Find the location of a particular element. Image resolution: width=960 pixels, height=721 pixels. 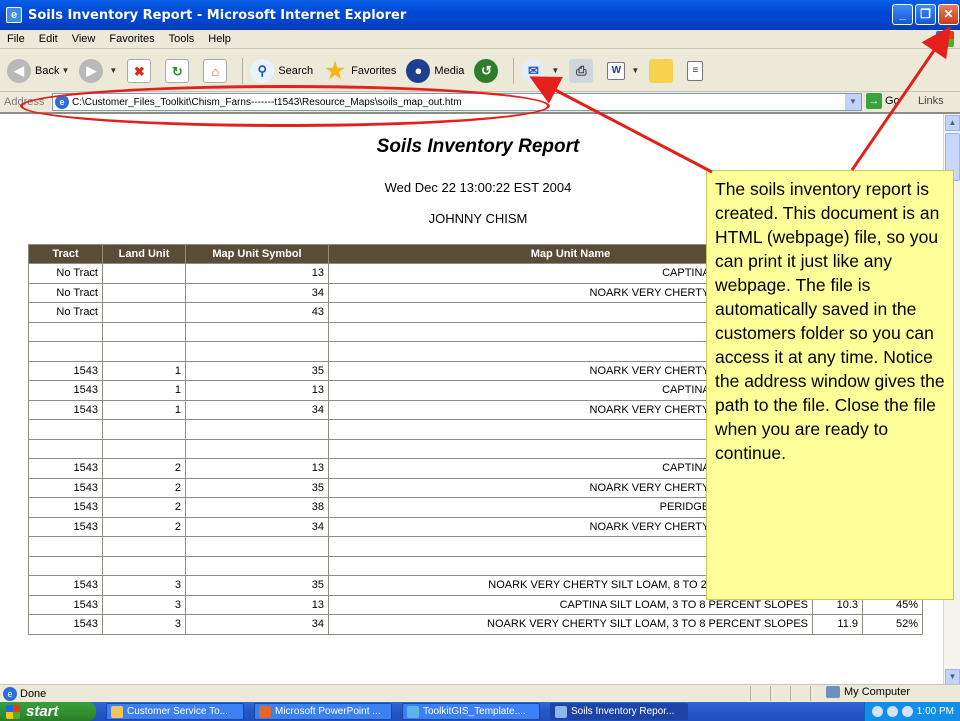

search-icon: ⚲ is located at coordinates (262, 70).